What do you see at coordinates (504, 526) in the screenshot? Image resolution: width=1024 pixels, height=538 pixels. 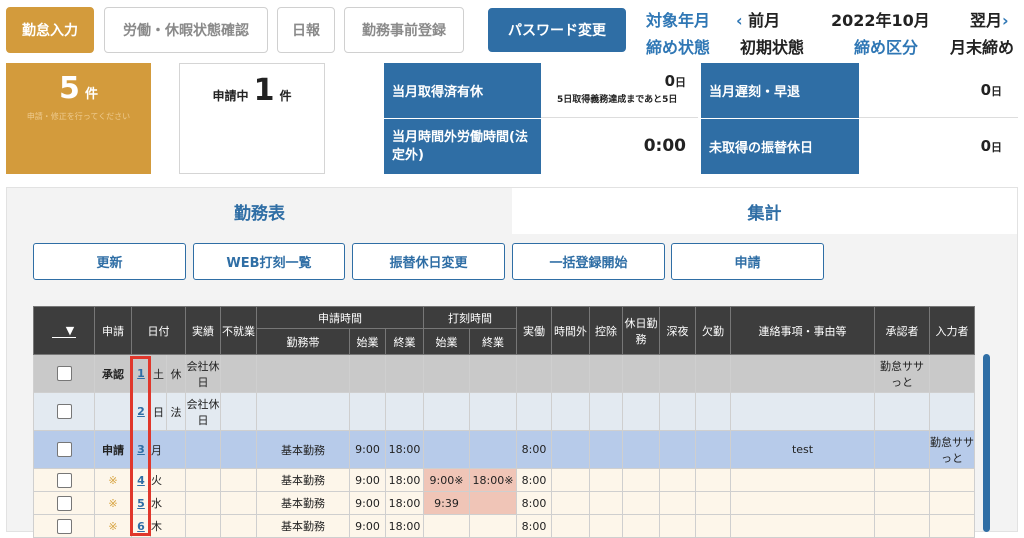 I see `table-row: ※ 6 木 基本勤務 9:00 18:00 8:00` at bounding box center [504, 526].